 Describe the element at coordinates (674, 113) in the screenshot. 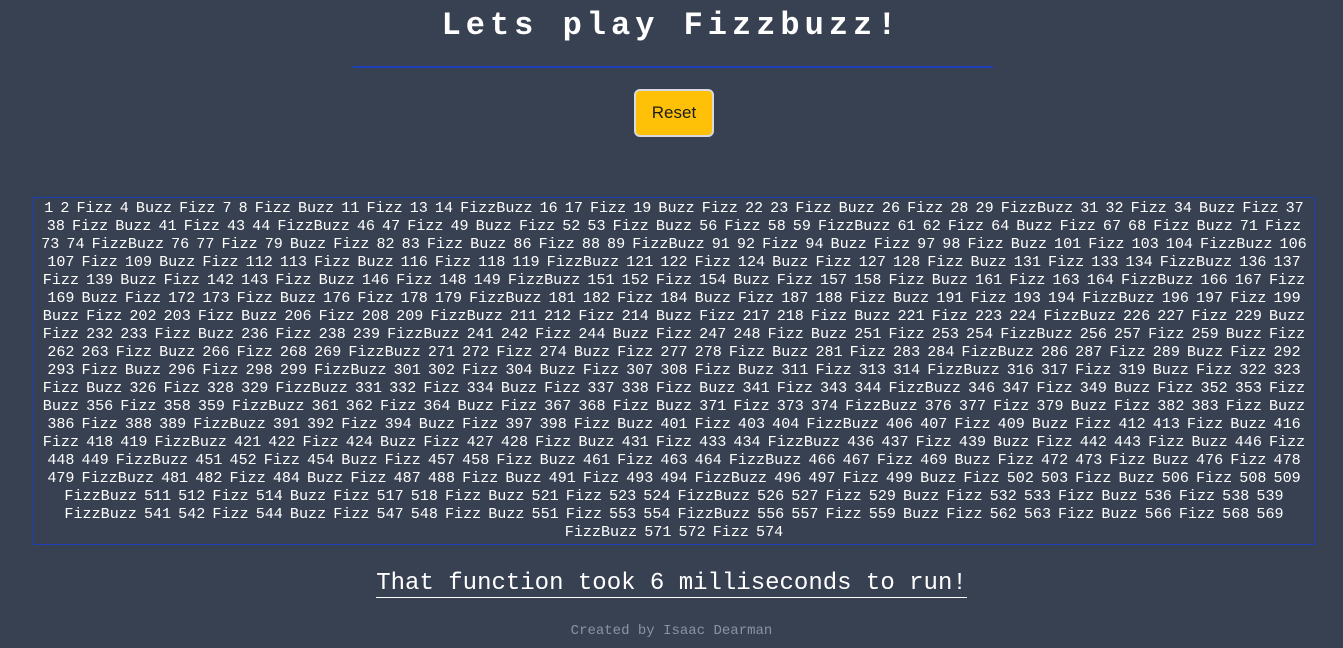

I see `reset-button: Reset` at that location.